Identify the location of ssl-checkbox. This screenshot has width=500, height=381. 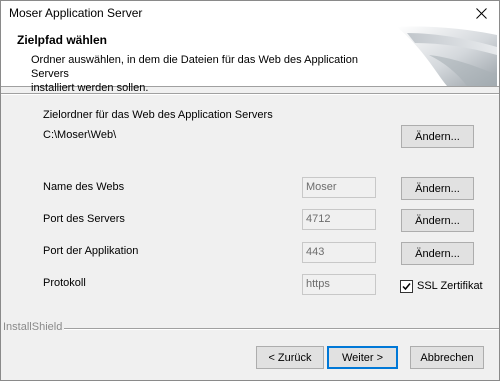
(406, 286).